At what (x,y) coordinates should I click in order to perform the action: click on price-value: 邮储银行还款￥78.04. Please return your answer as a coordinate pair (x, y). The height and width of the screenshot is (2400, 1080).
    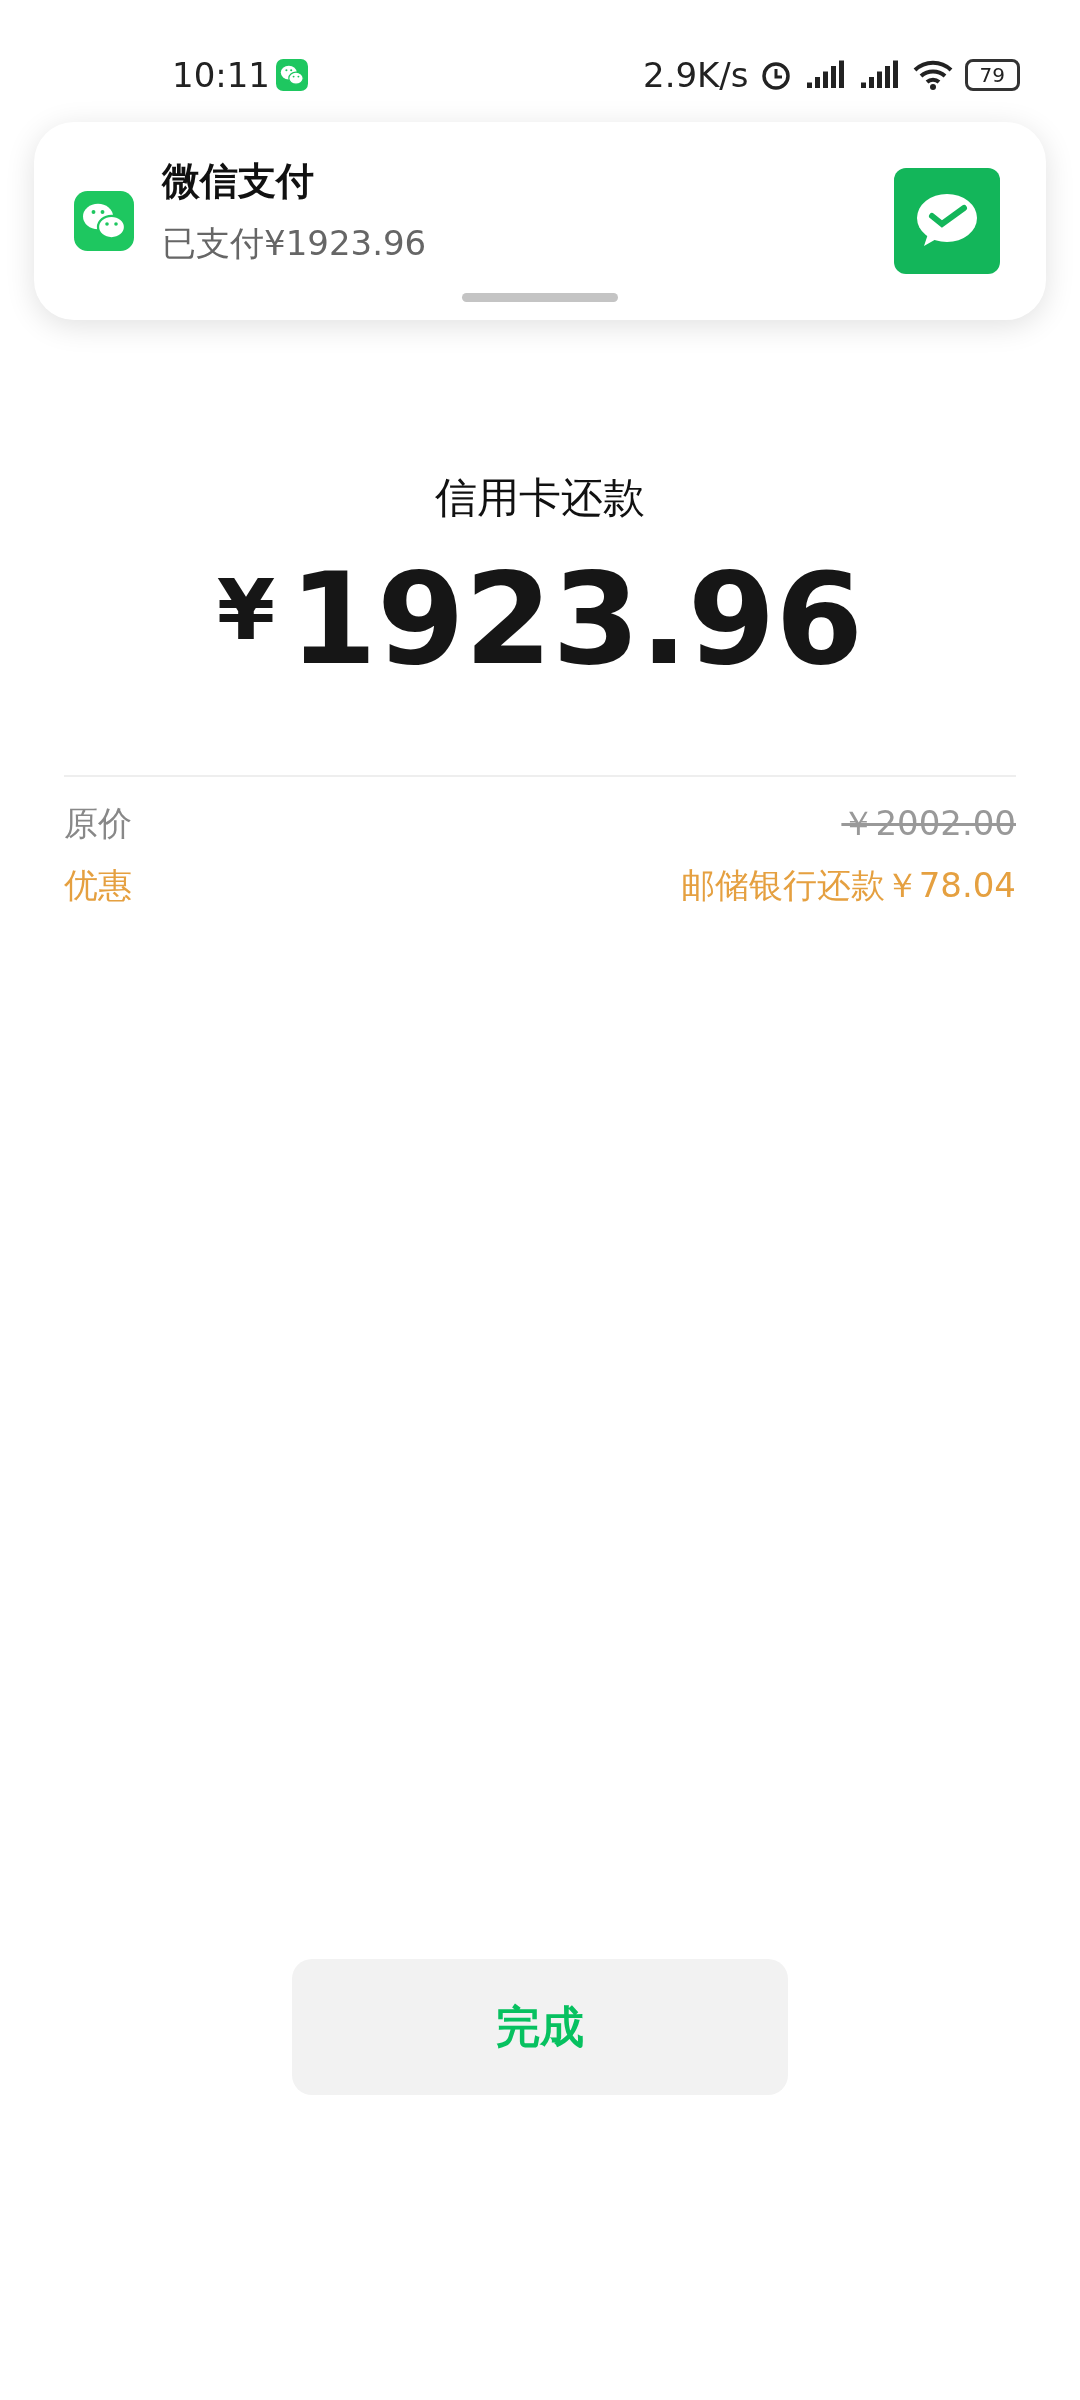
    Looking at the image, I should click on (848, 885).